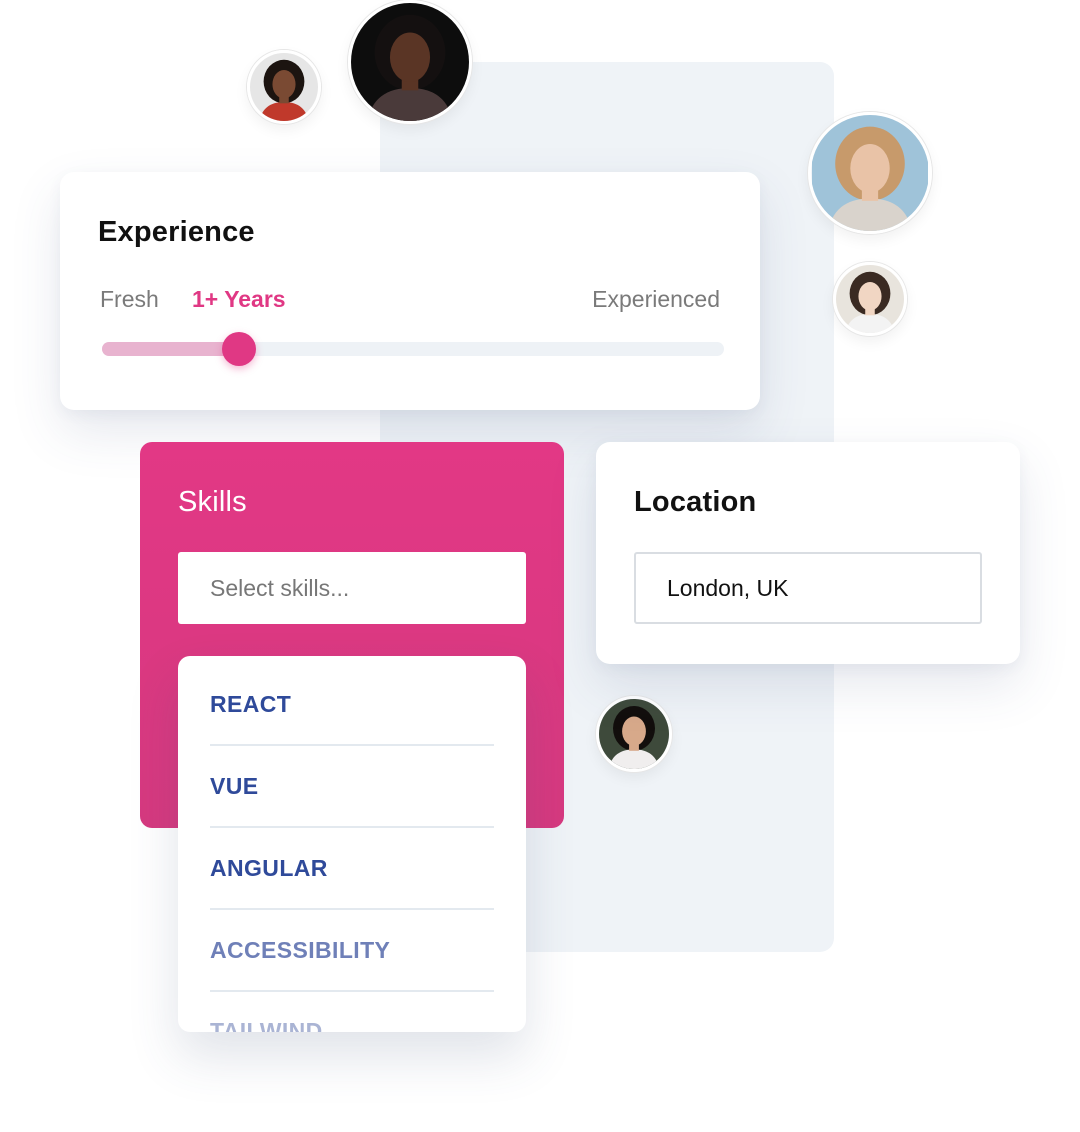  Describe the element at coordinates (352, 588) in the screenshot. I see `skills-search-input` at that location.